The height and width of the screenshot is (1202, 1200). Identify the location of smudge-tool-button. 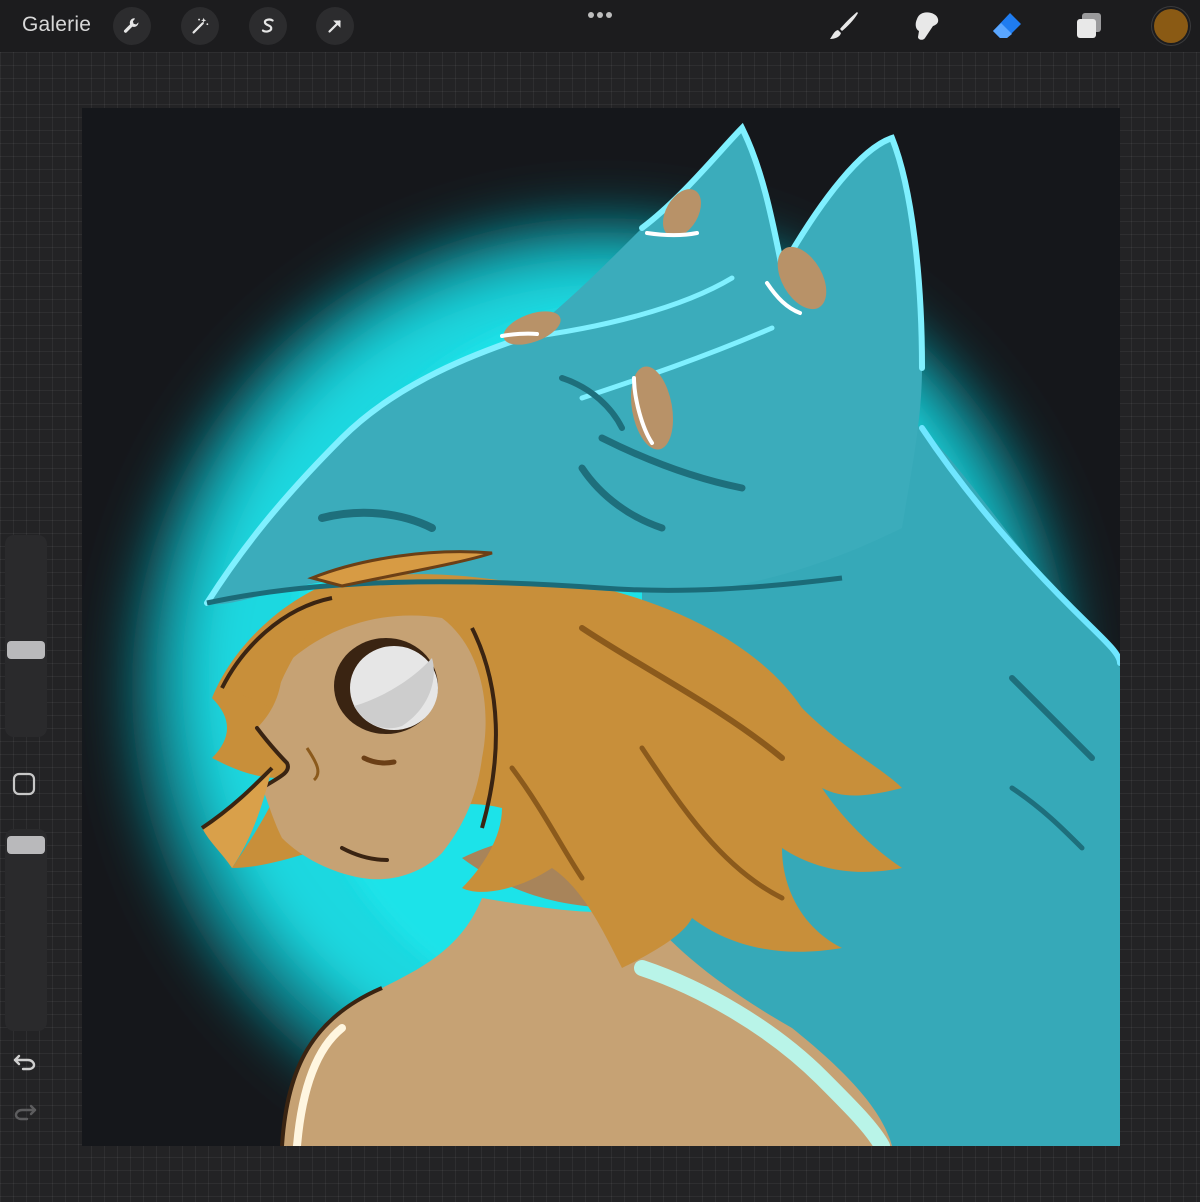
(926, 26).